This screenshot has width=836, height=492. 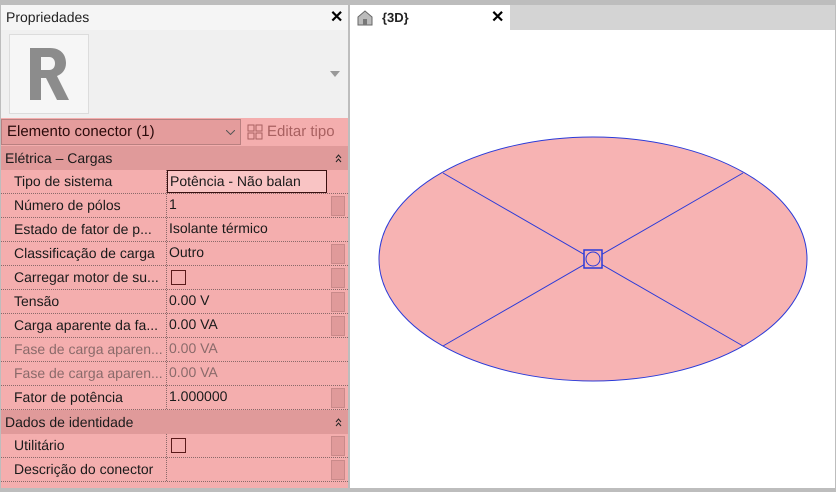 I want to click on group-header: Elétrica – Cargas, so click(x=174, y=158).